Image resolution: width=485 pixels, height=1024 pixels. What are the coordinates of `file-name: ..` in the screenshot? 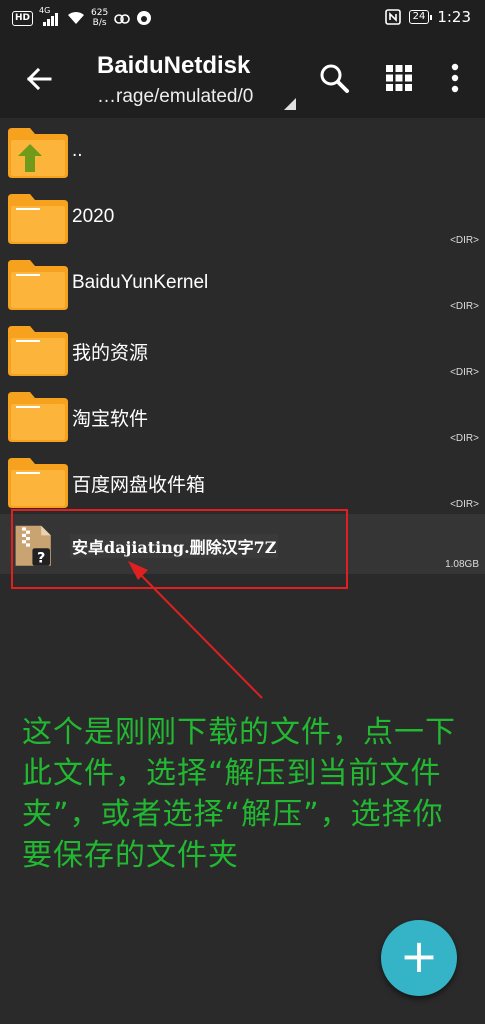 It's located at (77, 150).